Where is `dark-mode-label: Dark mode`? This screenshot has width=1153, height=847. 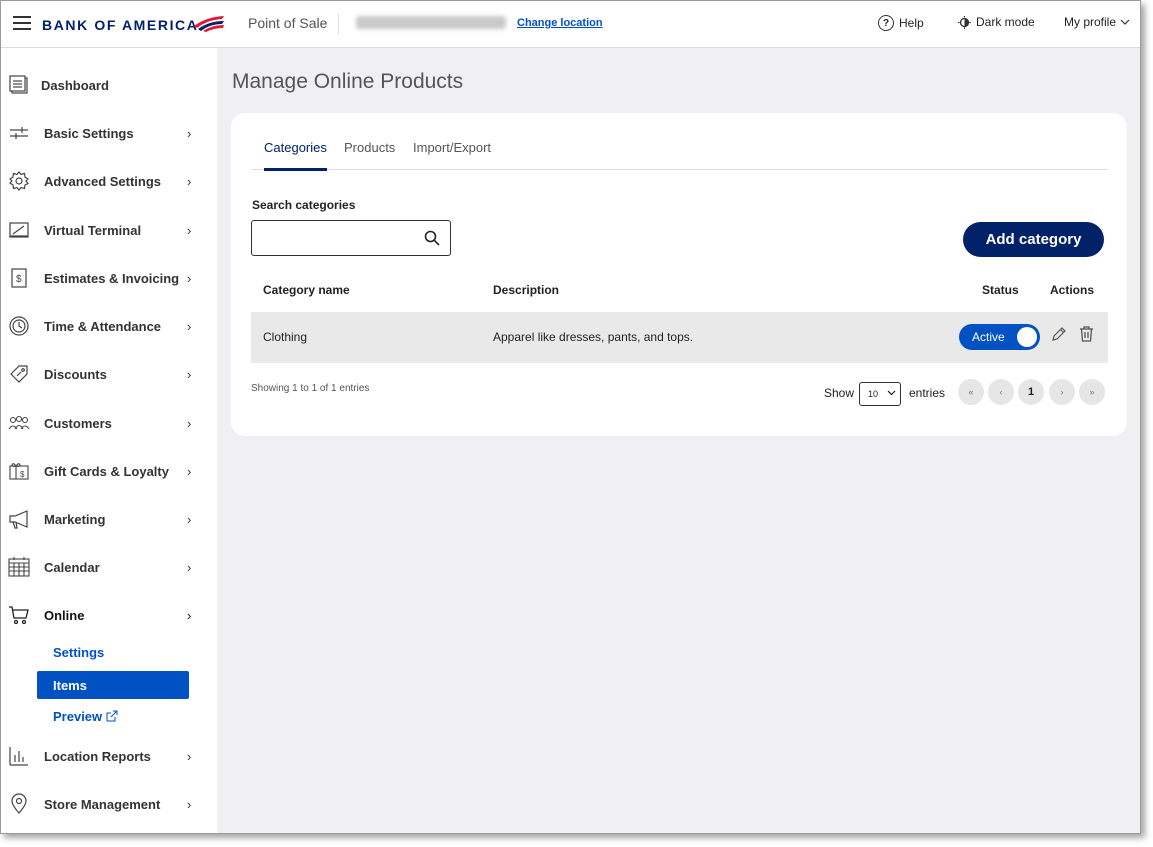 dark-mode-label: Dark mode is located at coordinates (1005, 22).